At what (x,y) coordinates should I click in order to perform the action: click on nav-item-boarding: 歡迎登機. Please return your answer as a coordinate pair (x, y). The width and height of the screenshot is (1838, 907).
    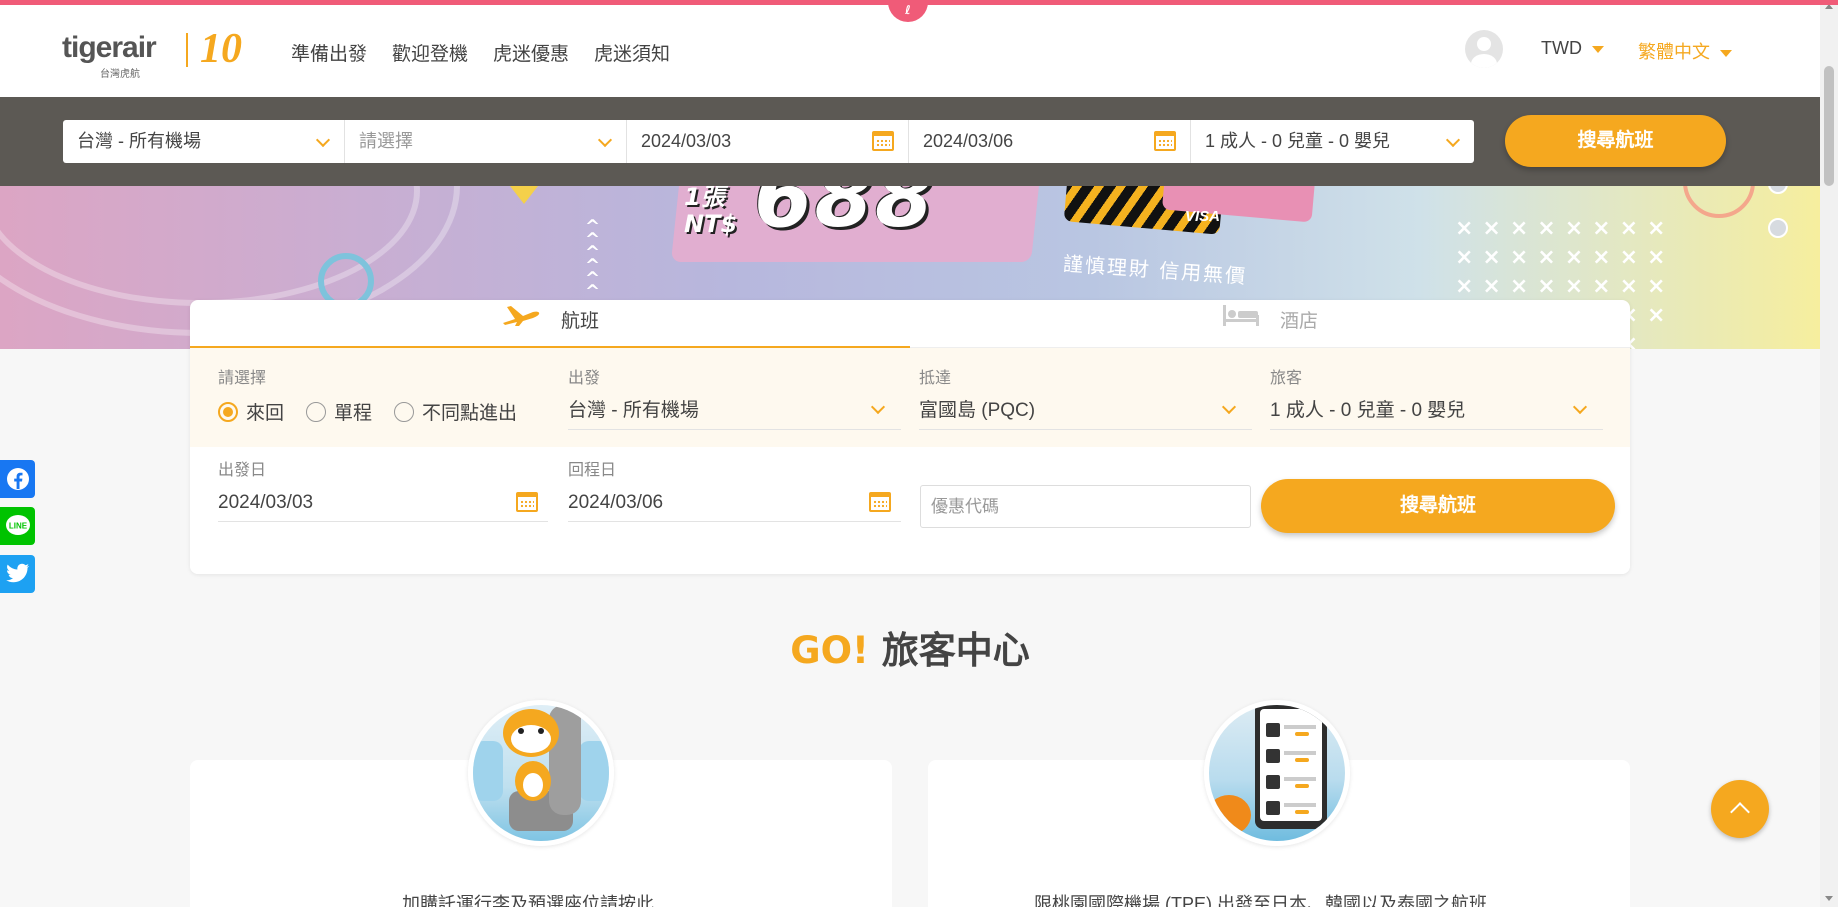
    Looking at the image, I should click on (430, 52).